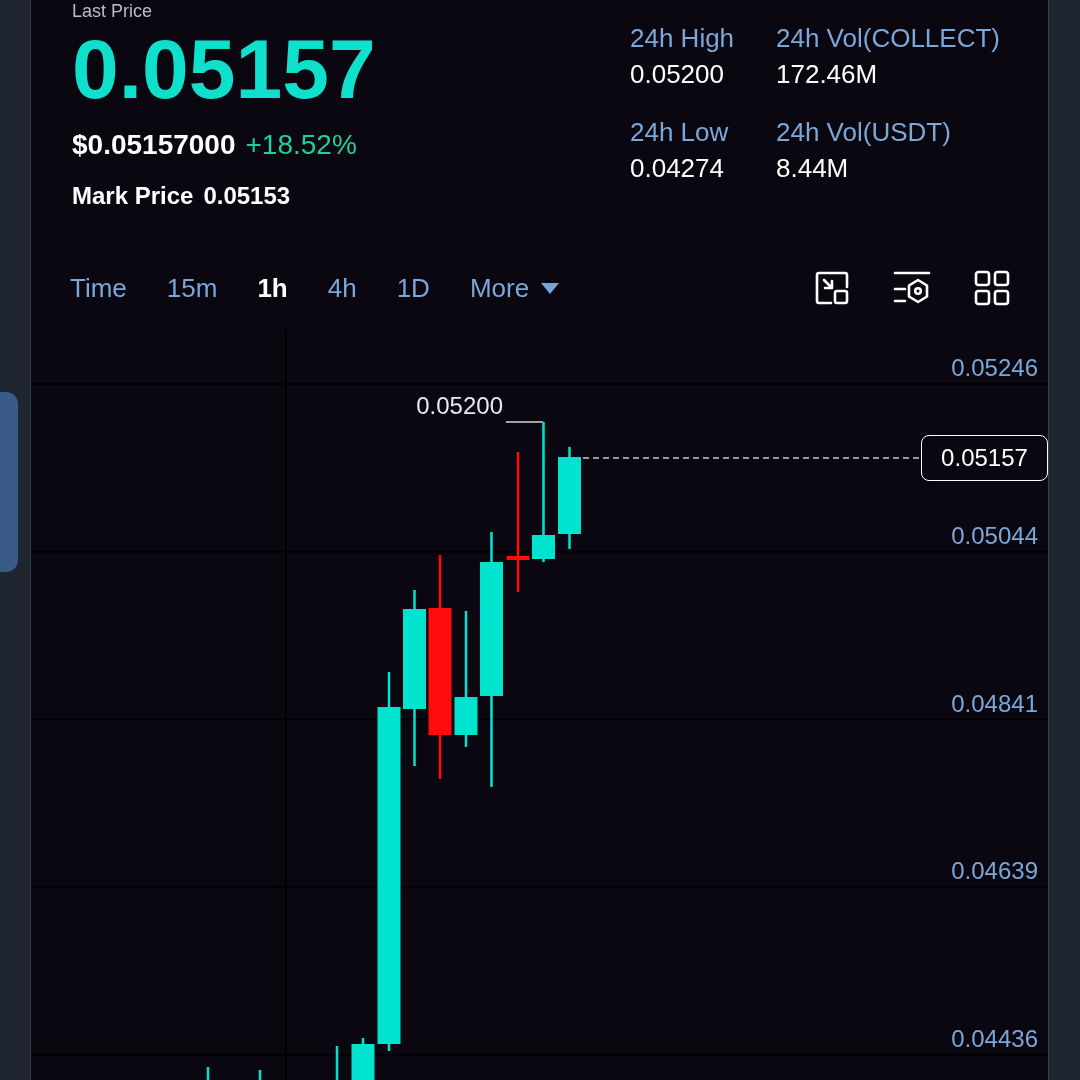 The image size is (1080, 1080). I want to click on interval-tab: More, so click(514, 288).